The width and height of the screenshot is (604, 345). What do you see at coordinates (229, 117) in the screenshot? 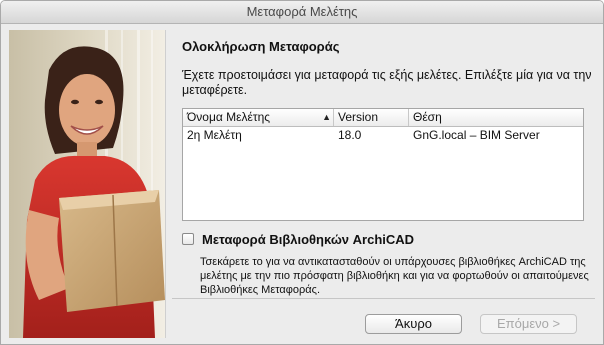
I see `column-header-label: Όνομα Μελέτης` at bounding box center [229, 117].